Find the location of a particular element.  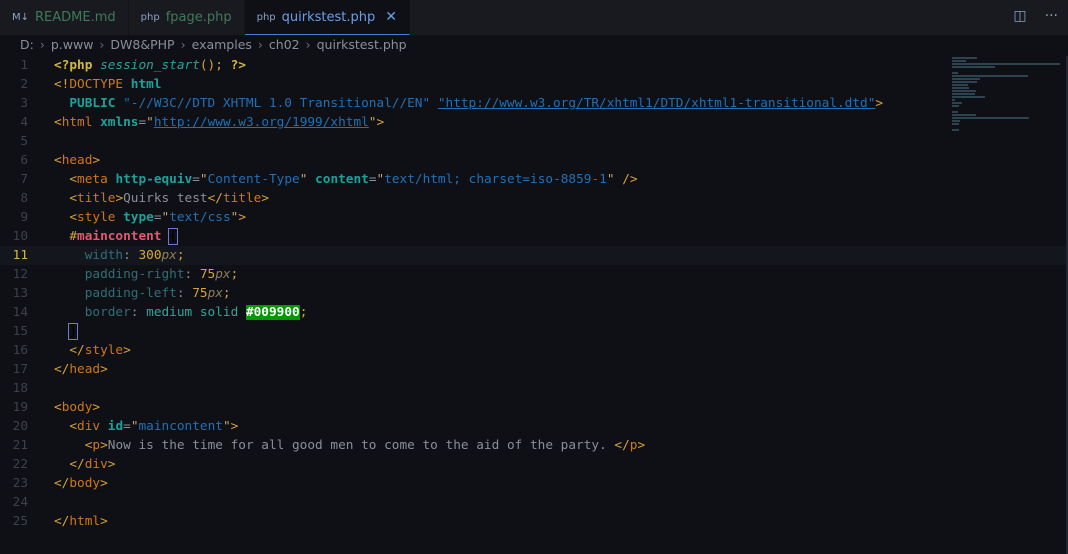

tab-label: fpage.php is located at coordinates (198, 17).